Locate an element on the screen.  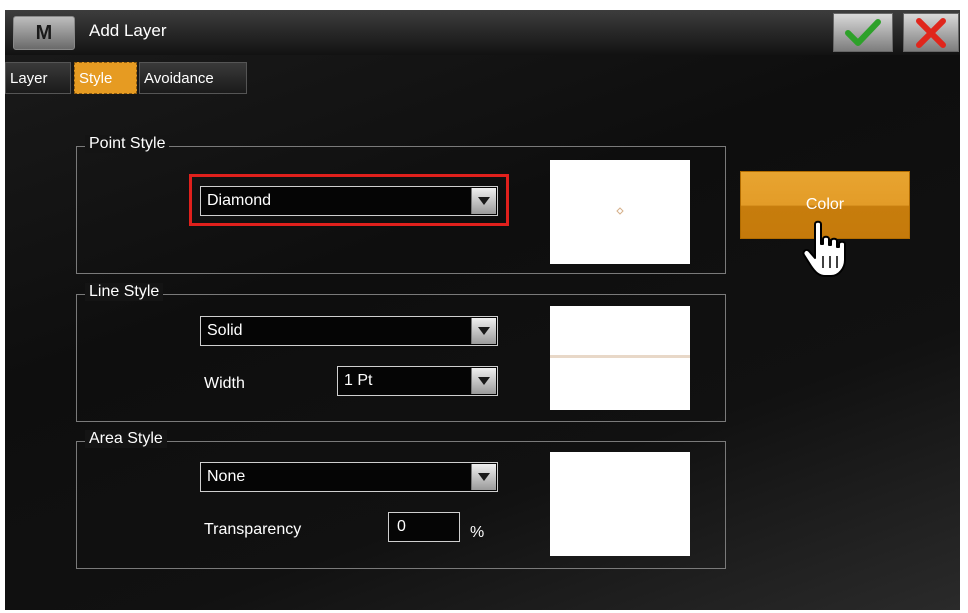
hand-pointer-icon is located at coordinates (824, 248).